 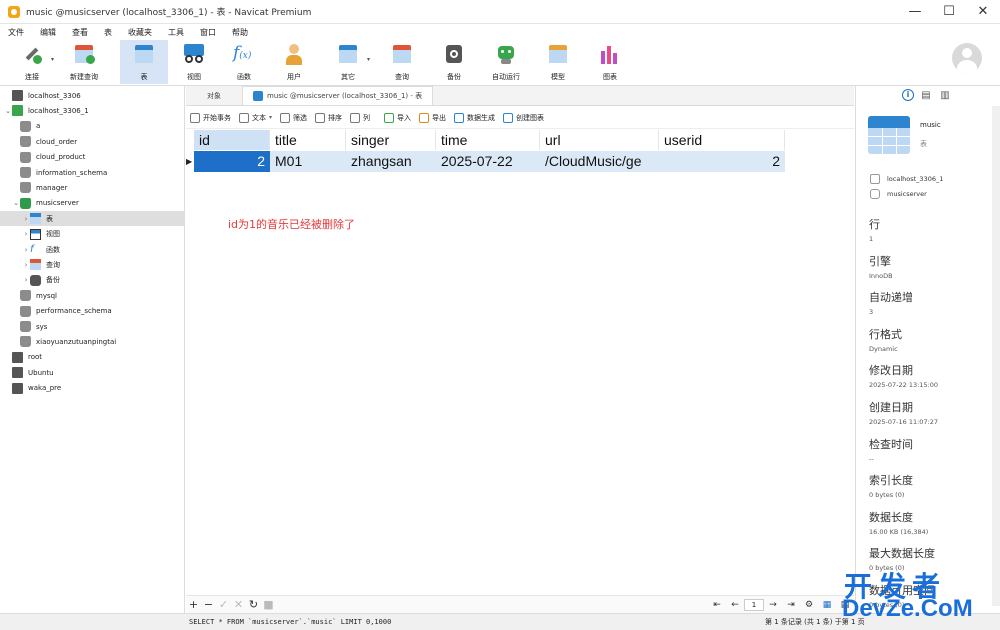 What do you see at coordinates (474, 117) in the screenshot?
I see `data-gen-button: 数据生成` at bounding box center [474, 117].